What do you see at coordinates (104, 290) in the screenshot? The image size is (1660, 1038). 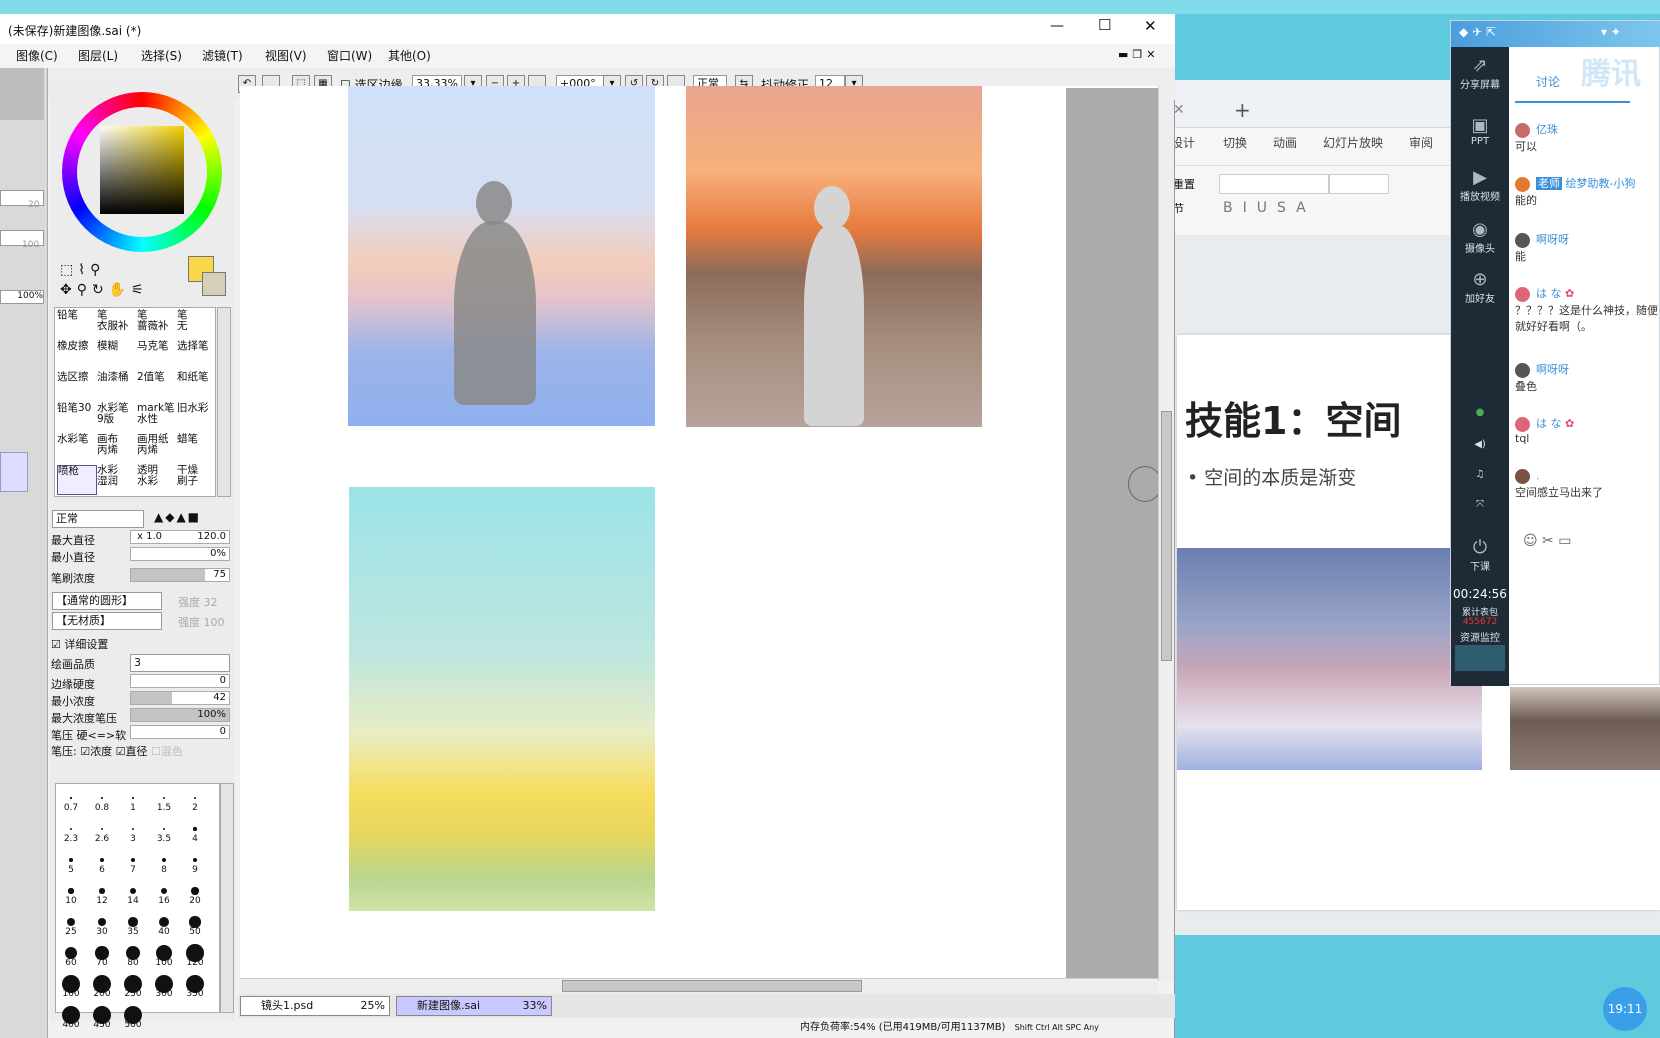 I see `nav-tool-icons: ✥⚲↻✋⚟` at bounding box center [104, 290].